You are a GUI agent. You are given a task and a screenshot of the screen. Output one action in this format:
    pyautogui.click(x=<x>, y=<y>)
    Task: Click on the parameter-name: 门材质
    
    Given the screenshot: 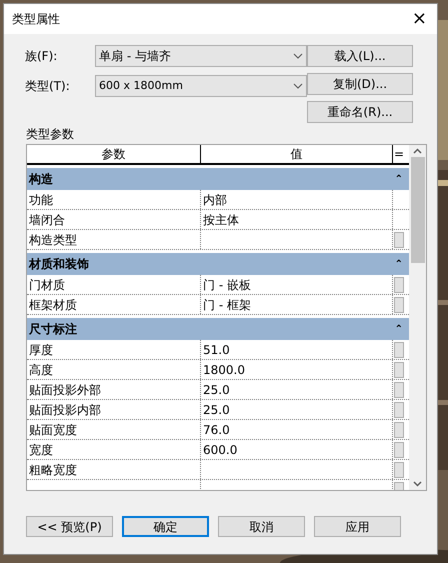 What is the action you would take?
    pyautogui.click(x=47, y=285)
    